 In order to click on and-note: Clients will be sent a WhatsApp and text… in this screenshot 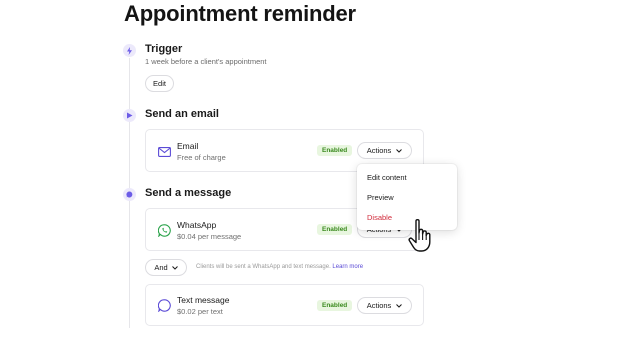, I will do `click(279, 267)`.